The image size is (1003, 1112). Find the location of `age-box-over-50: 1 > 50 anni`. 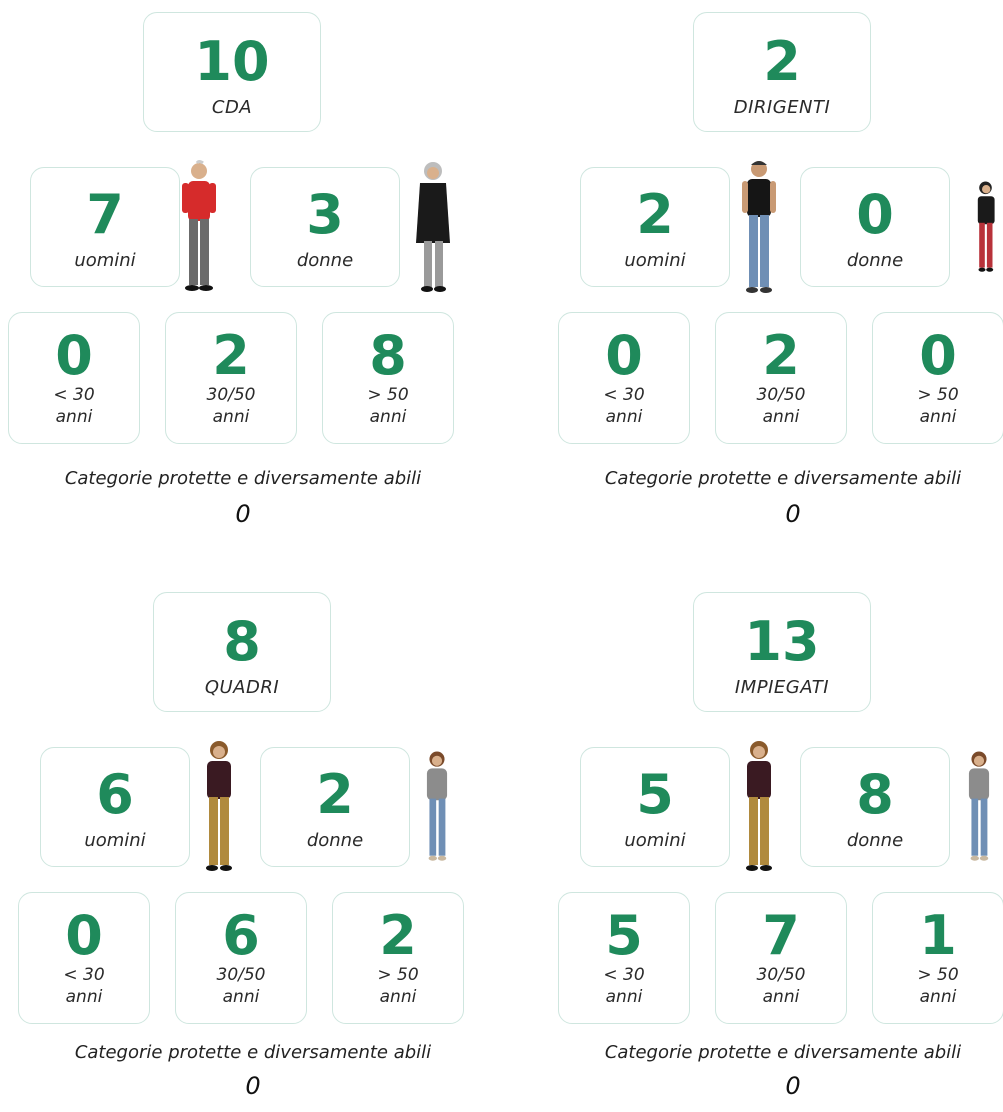

age-box-over-50: 1 > 50 anni is located at coordinates (937, 958).